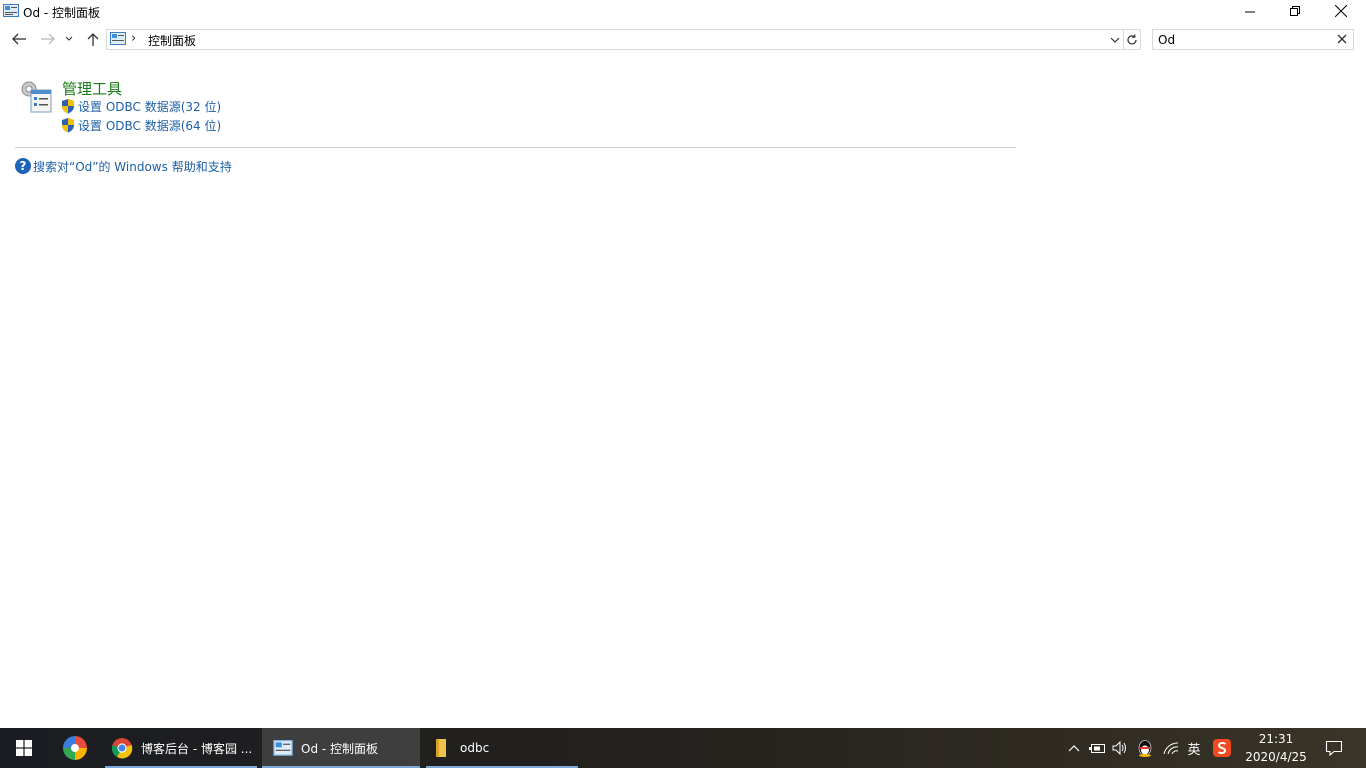 The height and width of the screenshot is (768, 1366). Describe the element at coordinates (132, 166) in the screenshot. I see `windows-help-link: 搜索对“Od”的 Windows 帮助和支持` at that location.